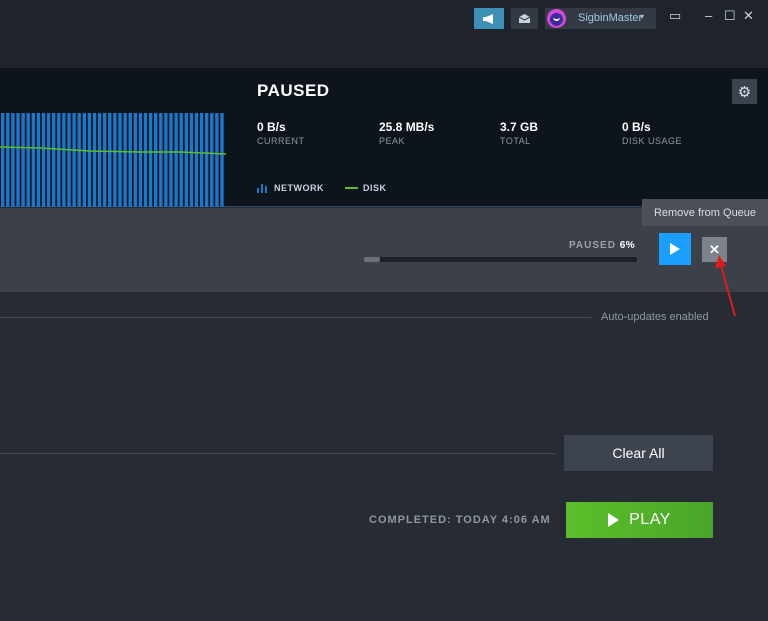 The image size is (768, 621). I want to click on avatar, so click(556, 18).